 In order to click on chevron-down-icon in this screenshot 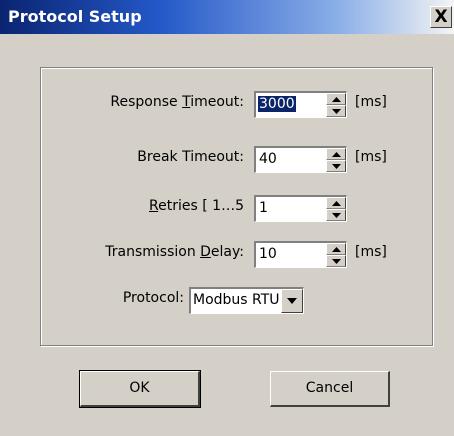, I will do `click(292, 301)`.